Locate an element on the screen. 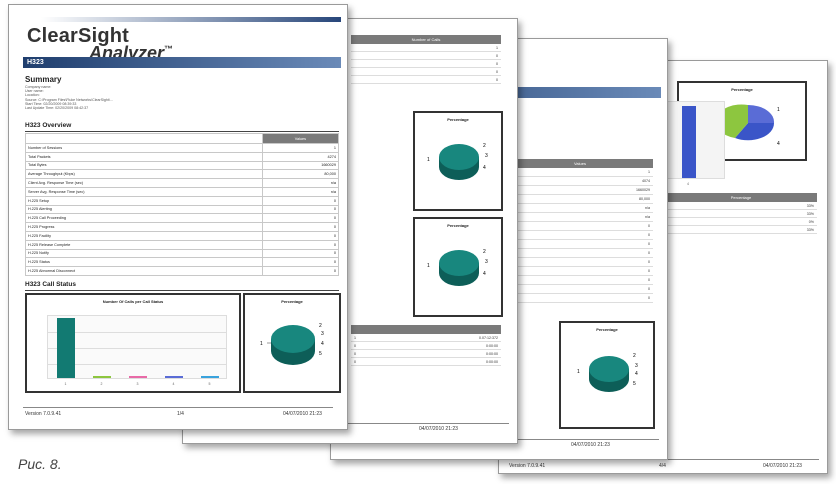  overview-row: Total Bytes 1660029 is located at coordinates (182, 165).